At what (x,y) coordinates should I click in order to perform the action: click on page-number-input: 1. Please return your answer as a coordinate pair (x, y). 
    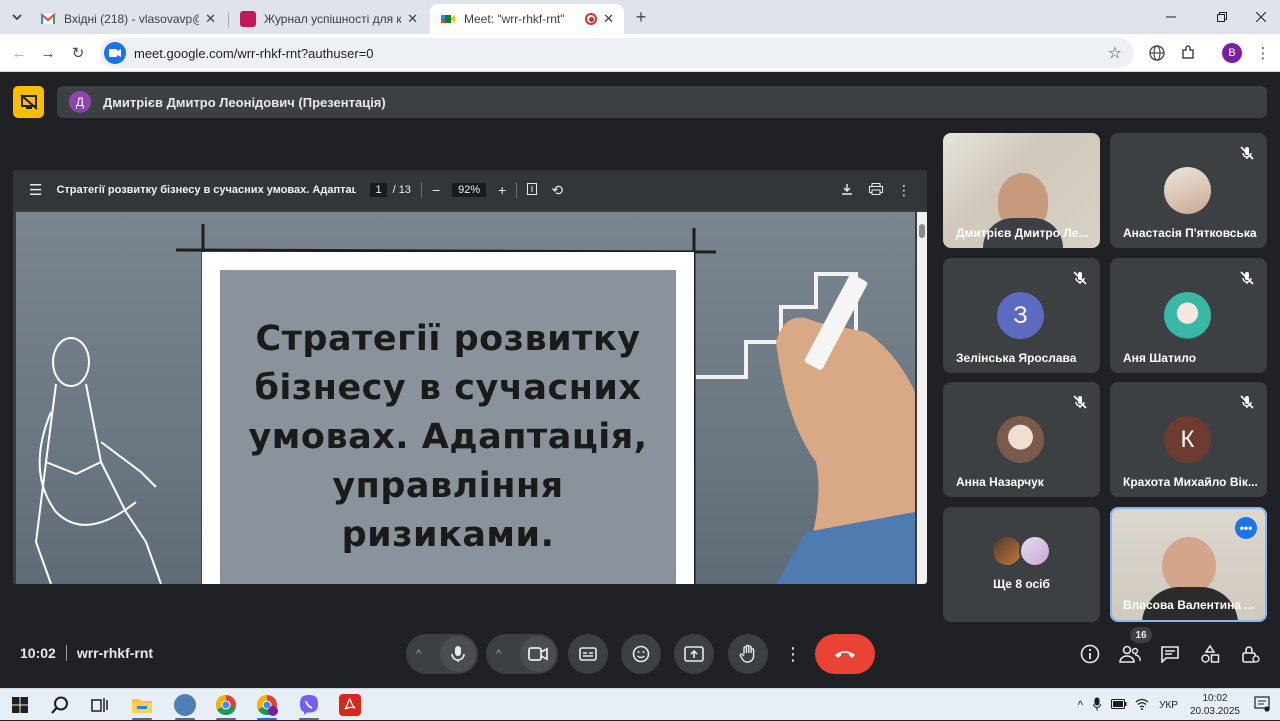
    Looking at the image, I should click on (378, 190).